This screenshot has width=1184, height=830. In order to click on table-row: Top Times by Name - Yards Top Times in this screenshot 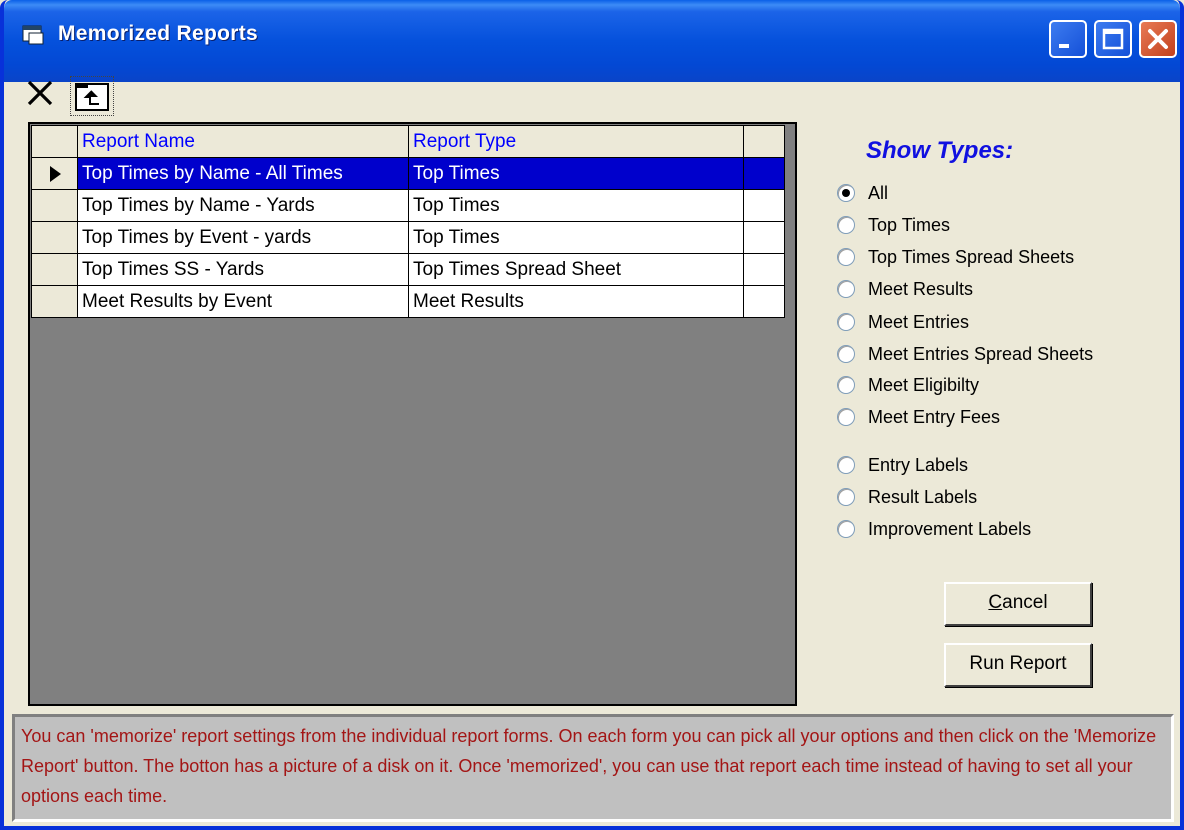, I will do `click(408, 205)`.